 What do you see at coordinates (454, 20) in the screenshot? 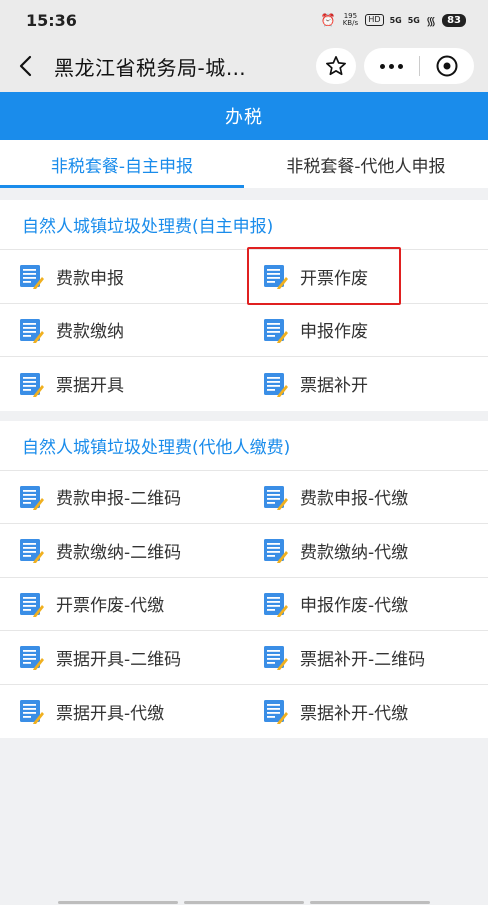
I see `battery-icon: 83` at bounding box center [454, 20].